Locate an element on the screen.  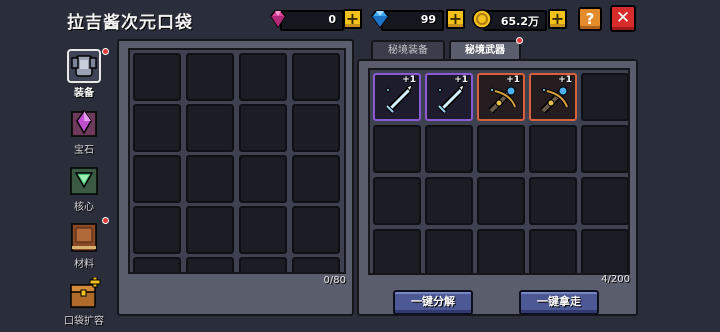
sidebar-item-core: 核心 is located at coordinates (84, 188).